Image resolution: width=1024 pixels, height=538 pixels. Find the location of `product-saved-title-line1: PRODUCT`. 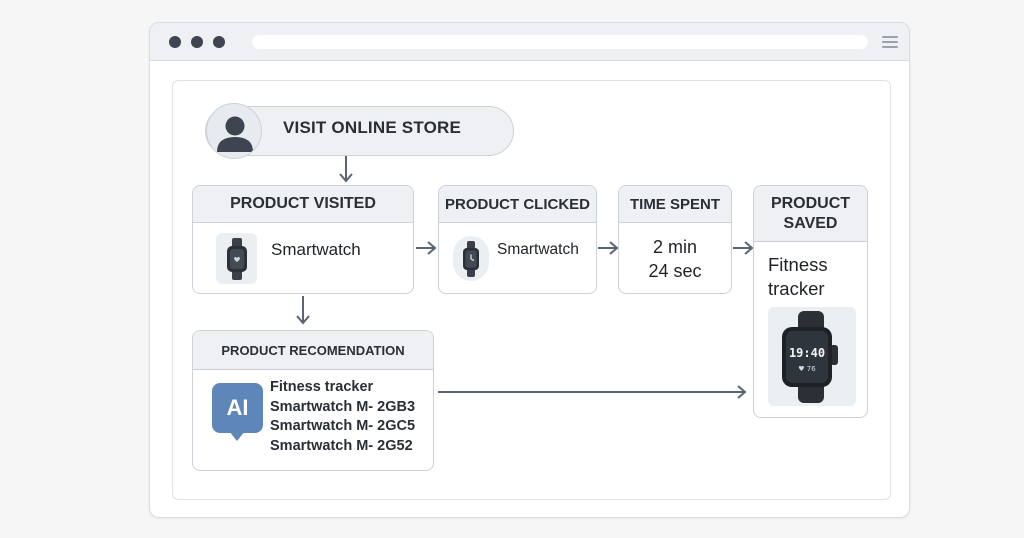

product-saved-title-line1: PRODUCT is located at coordinates (810, 203).